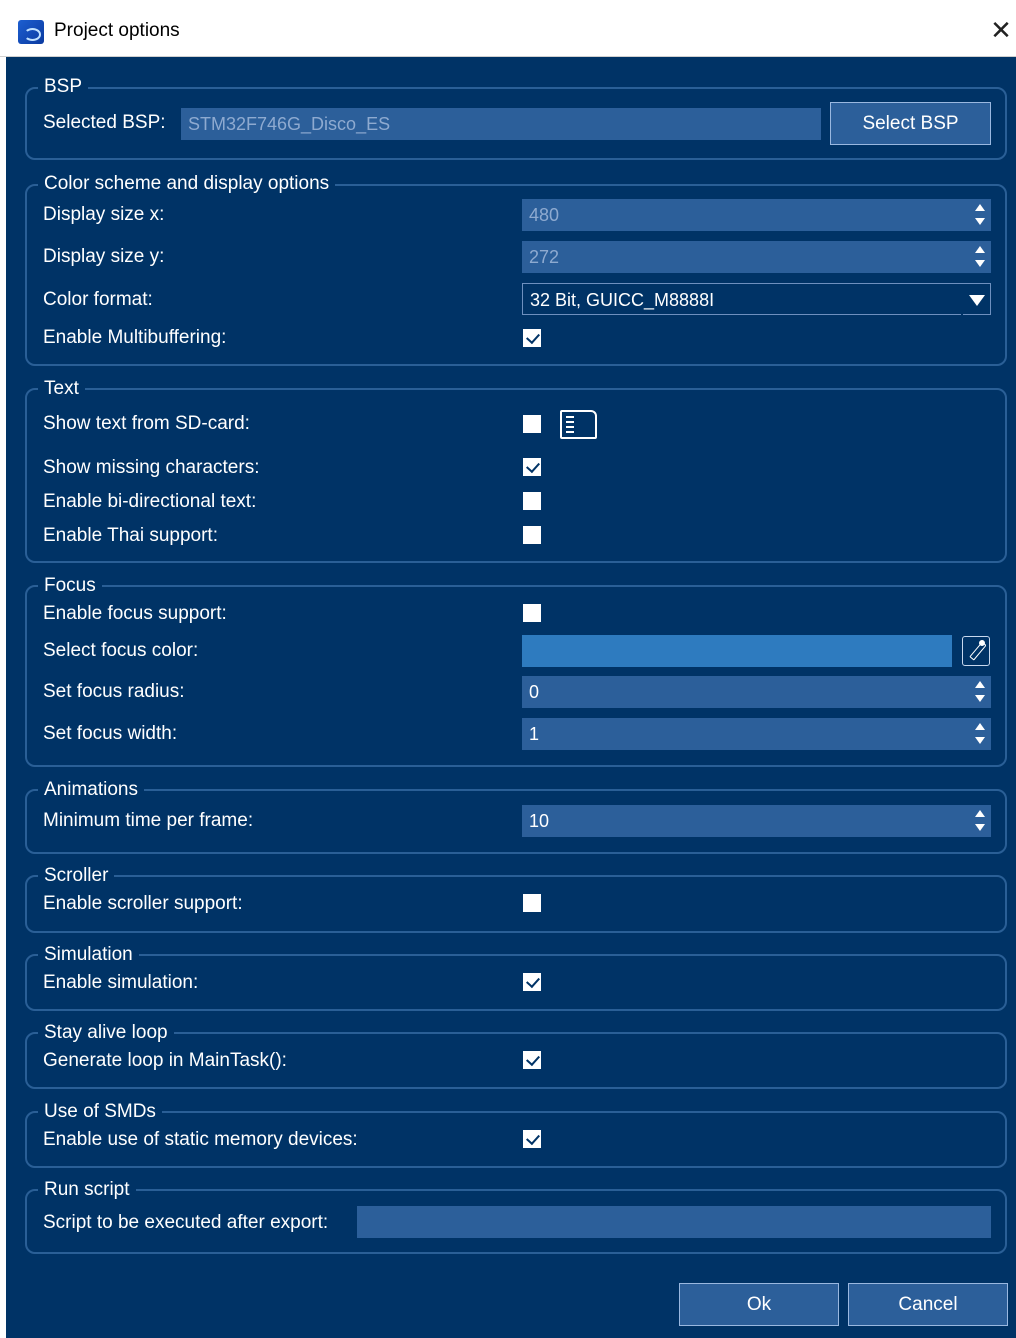  I want to click on title-bar: Project options ✕, so click(508, 28).